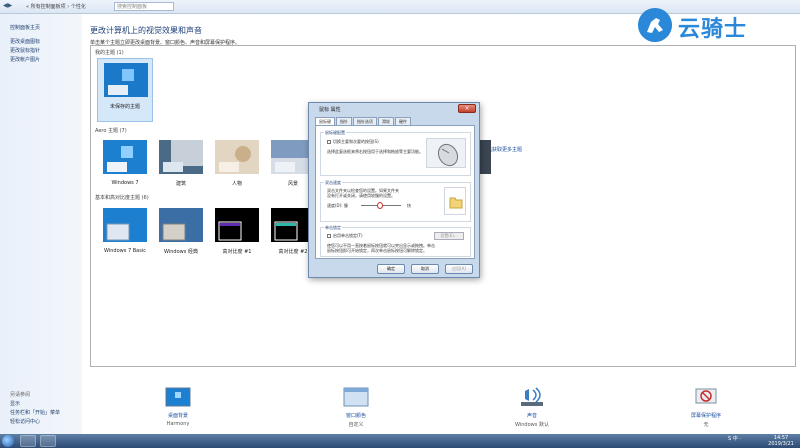  What do you see at coordinates (48, 441) in the screenshot?
I see `taskbar-app-control-panel` at bounding box center [48, 441].